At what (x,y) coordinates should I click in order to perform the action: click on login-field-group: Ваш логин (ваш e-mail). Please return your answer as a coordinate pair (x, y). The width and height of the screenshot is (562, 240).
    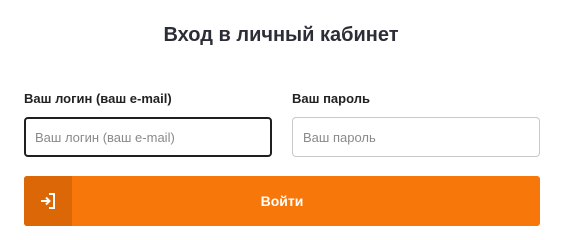
    Looking at the image, I should click on (148, 124).